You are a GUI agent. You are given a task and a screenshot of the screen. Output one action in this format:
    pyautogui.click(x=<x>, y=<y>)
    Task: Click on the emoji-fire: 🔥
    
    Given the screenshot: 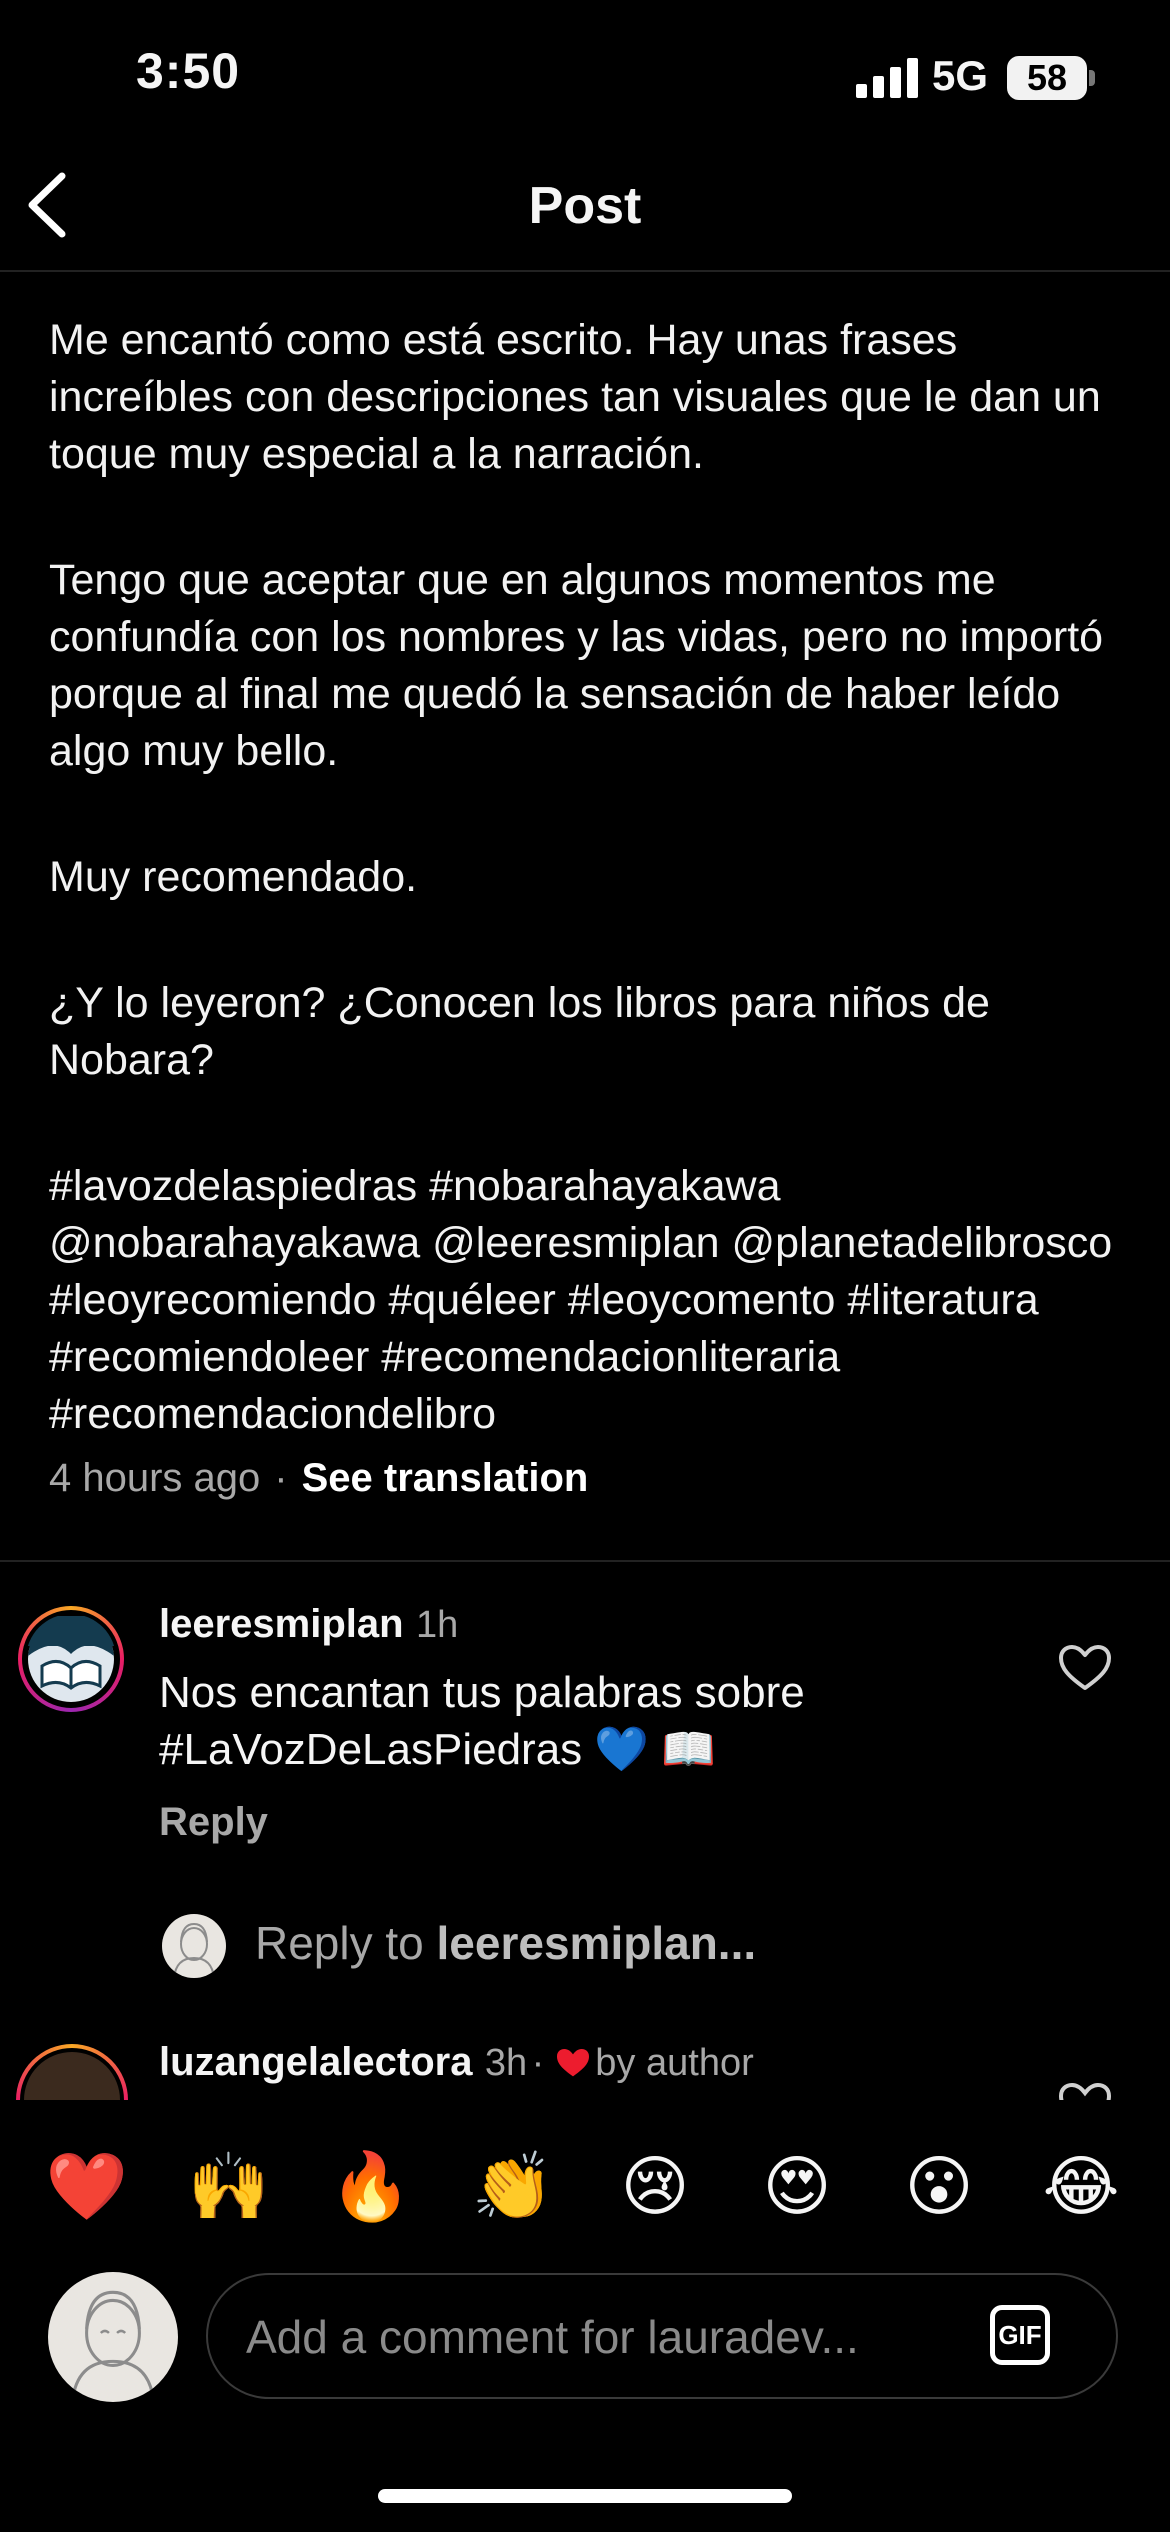 What is the action you would take?
    pyautogui.click(x=371, y=2187)
    